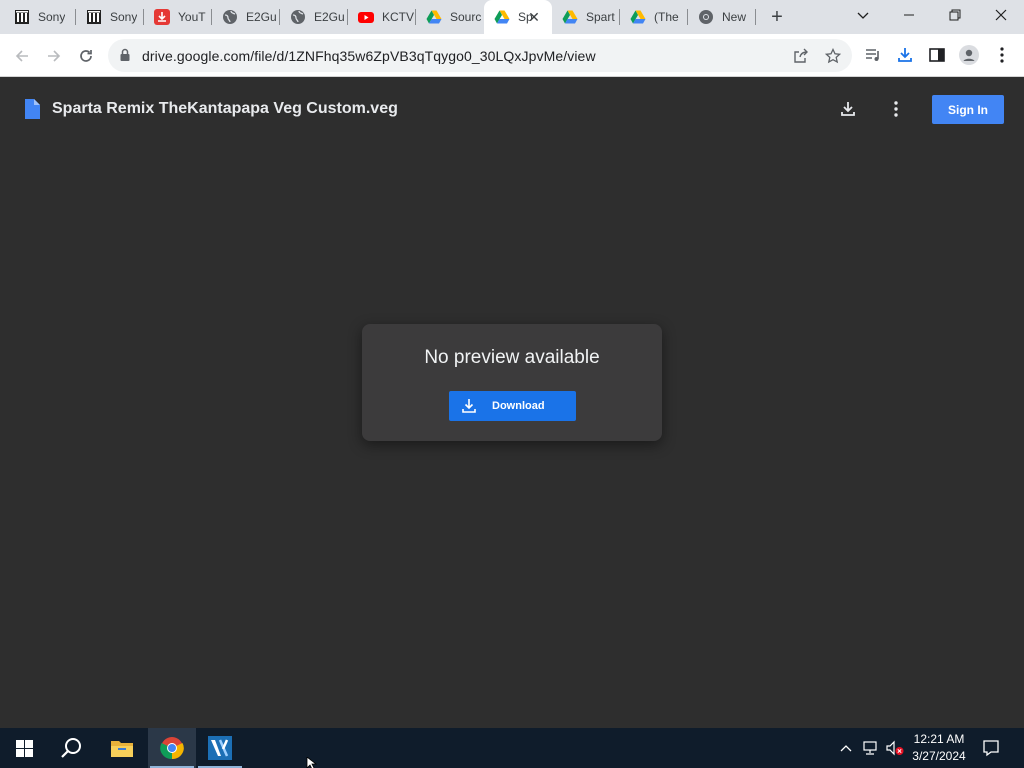 The width and height of the screenshot is (1024, 768). Describe the element at coordinates (863, 15) in the screenshot. I see `tab-search-chevron-icon` at that location.